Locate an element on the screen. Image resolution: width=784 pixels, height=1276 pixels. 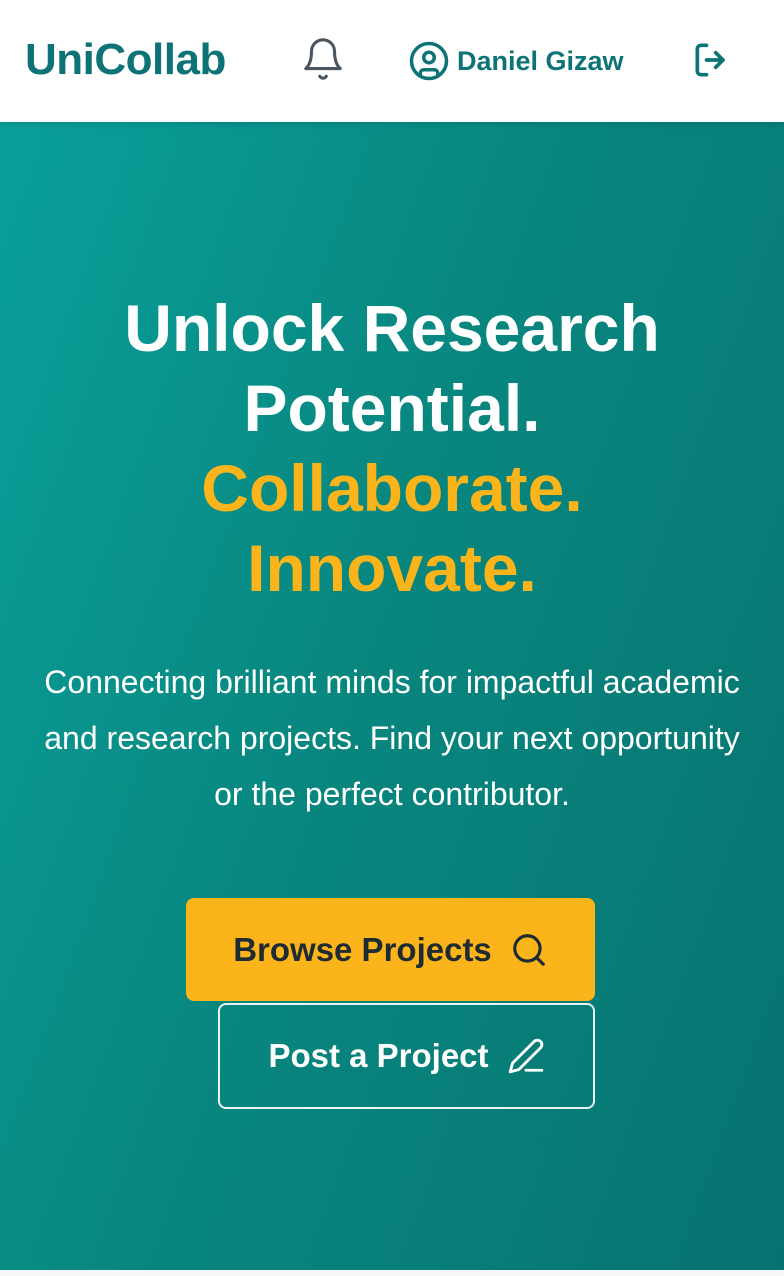
browse-projects-label: Browse Projects is located at coordinates (362, 949).